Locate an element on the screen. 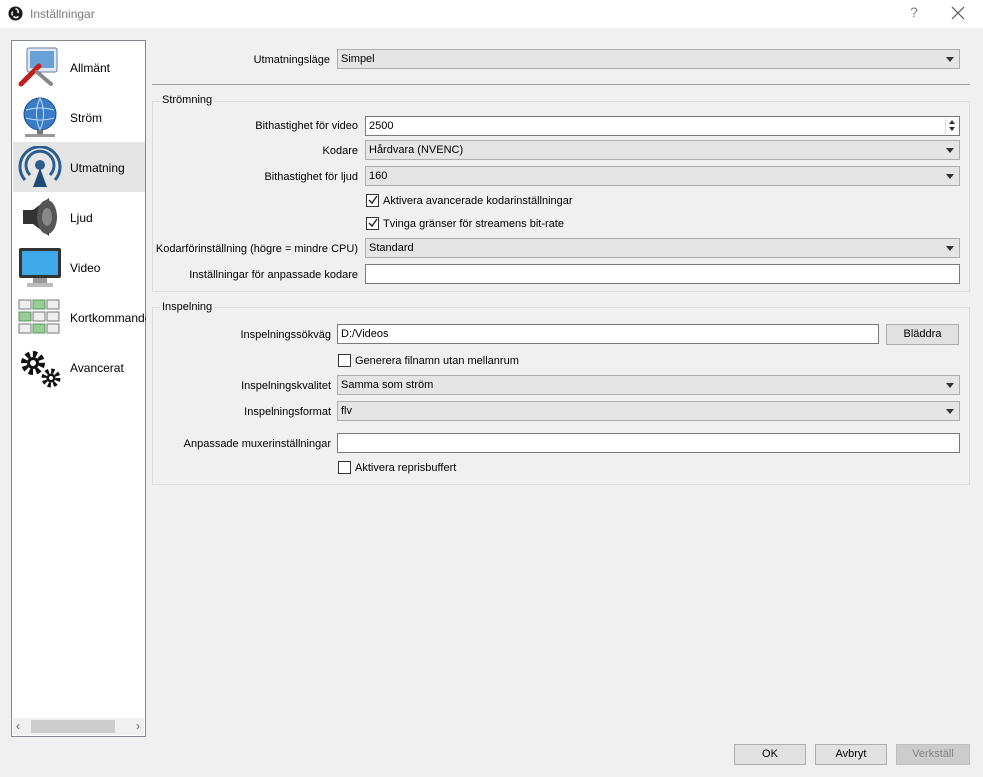 The width and height of the screenshot is (983, 777). close-icon is located at coordinates (958, 13).